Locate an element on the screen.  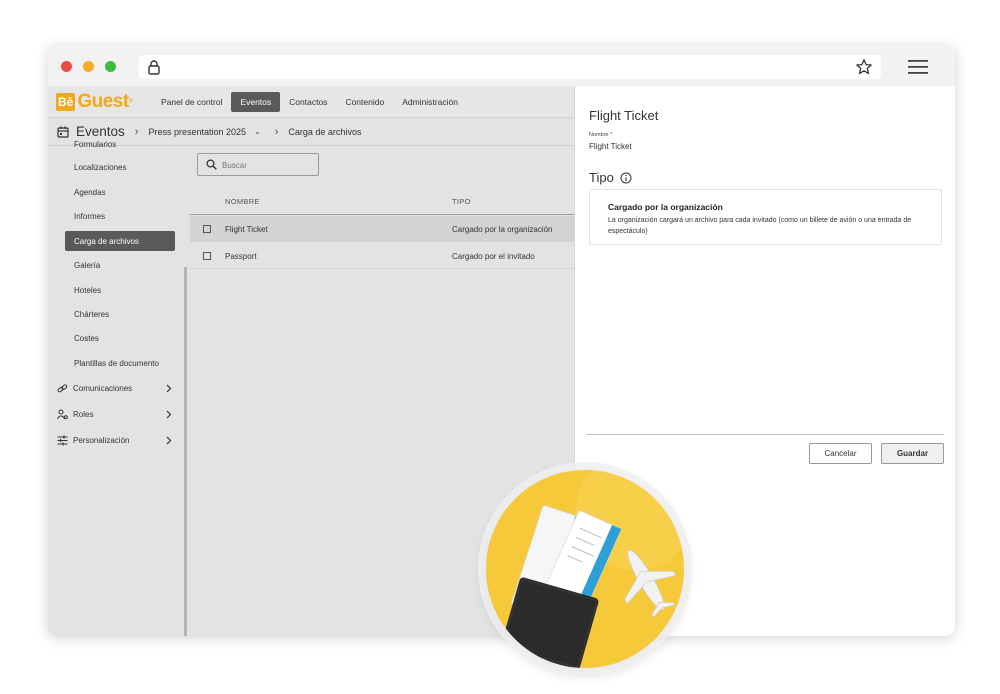
sidebar-group-label: Comunicaciones is located at coordinates (103, 388).